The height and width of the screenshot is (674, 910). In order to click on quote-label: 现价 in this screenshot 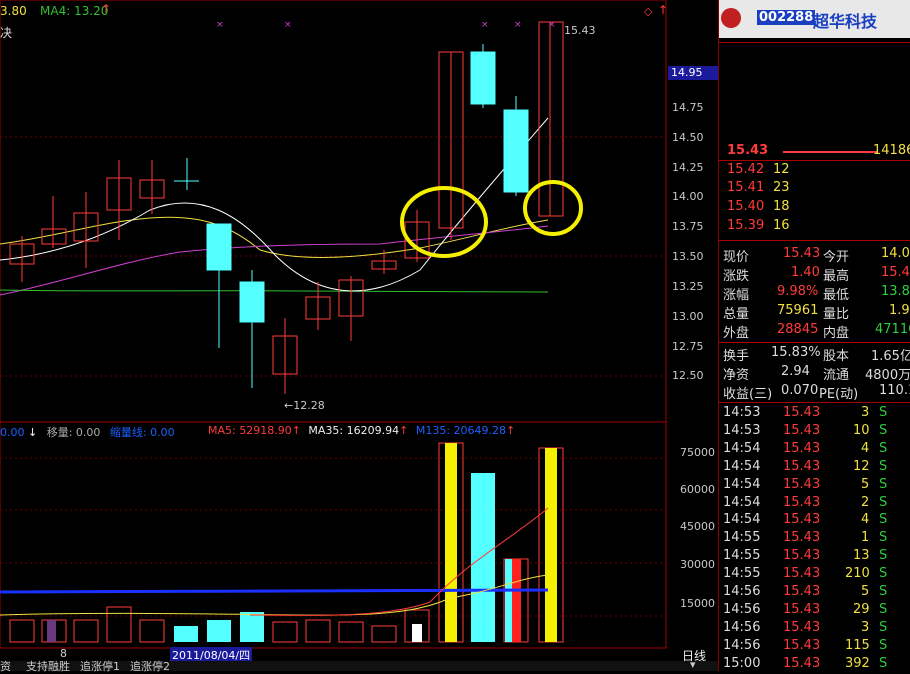, I will do `click(736, 257)`.